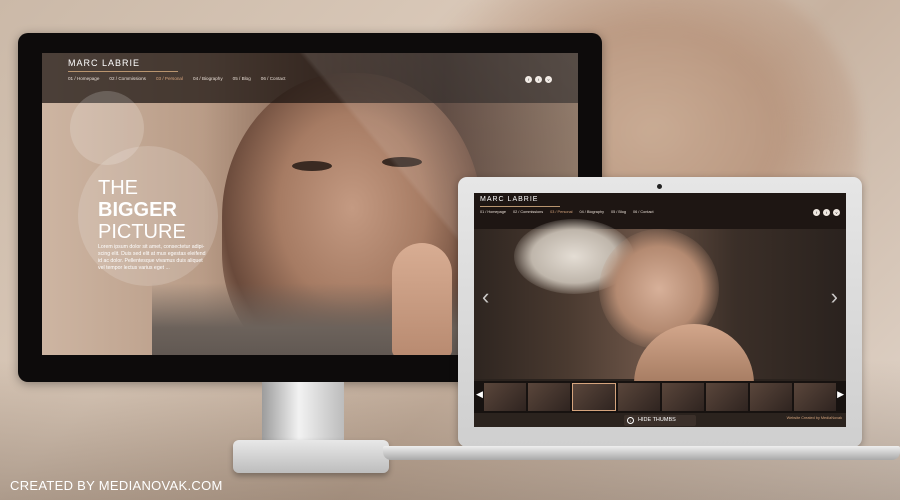 Image resolution: width=900 pixels, height=500 pixels. What do you see at coordinates (479, 394) in the screenshot?
I see `thumbs-prev-icon: ◀` at bounding box center [479, 394].